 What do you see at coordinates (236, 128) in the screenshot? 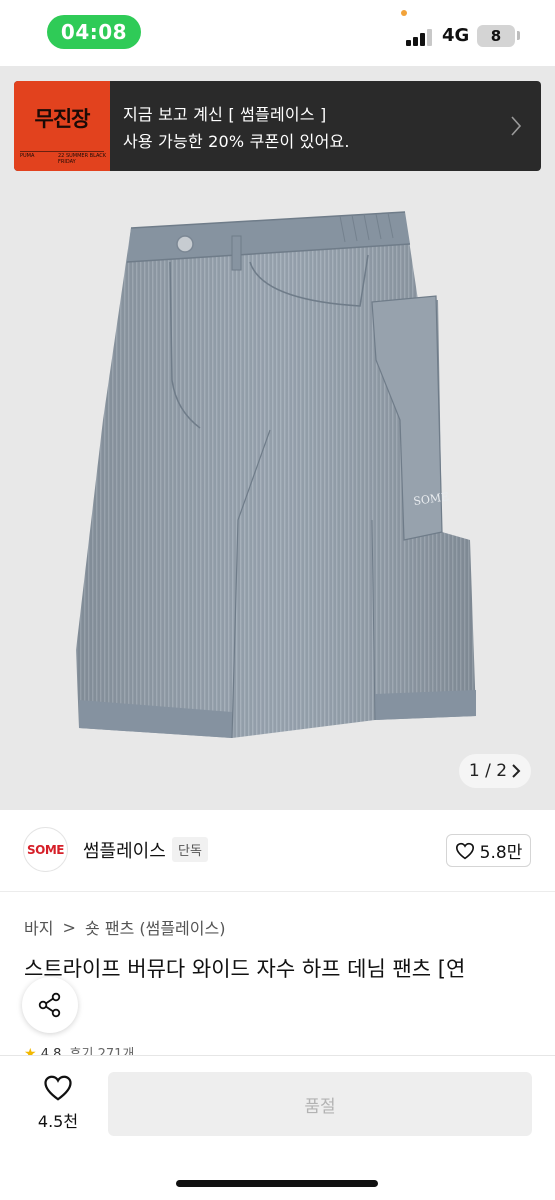
I see `banner-message: 지금 보고 계신 [ 썸플레이스 ] 사용 가능한 20% 쿠폰이 있어요.` at bounding box center [236, 128].